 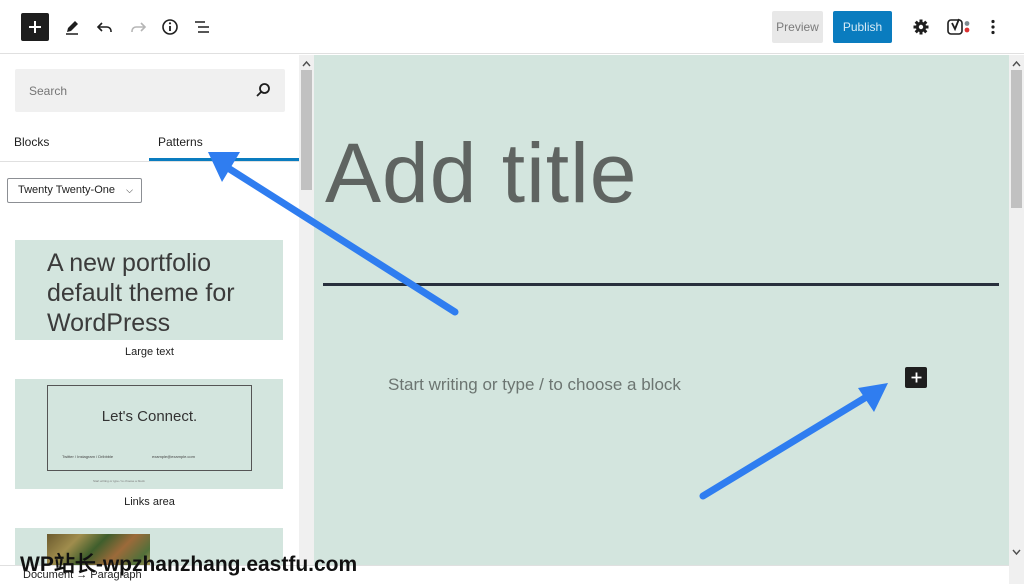 I want to click on undo-button, so click(x=105, y=27).